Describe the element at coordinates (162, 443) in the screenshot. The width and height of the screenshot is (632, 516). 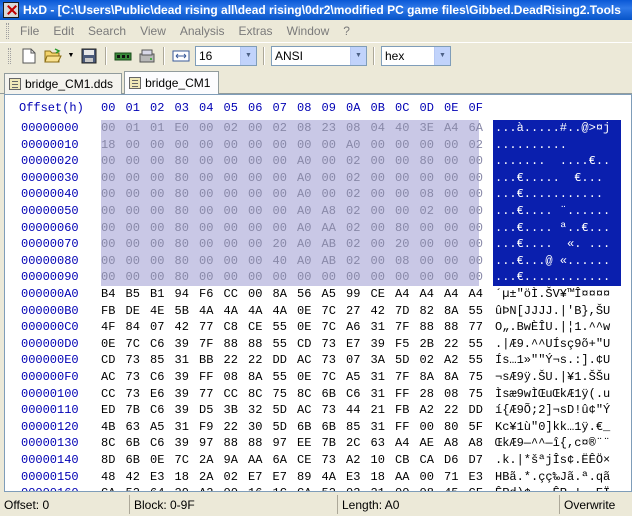
I see `hex-byte: C6` at that location.